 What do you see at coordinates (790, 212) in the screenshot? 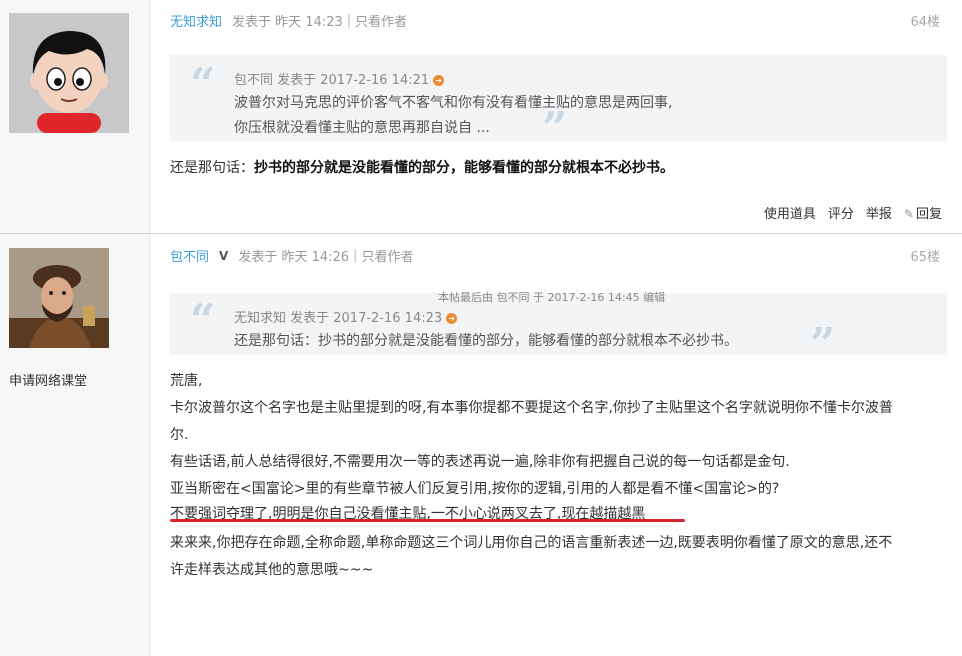
I see `use-tools-button: 使用道具` at bounding box center [790, 212].